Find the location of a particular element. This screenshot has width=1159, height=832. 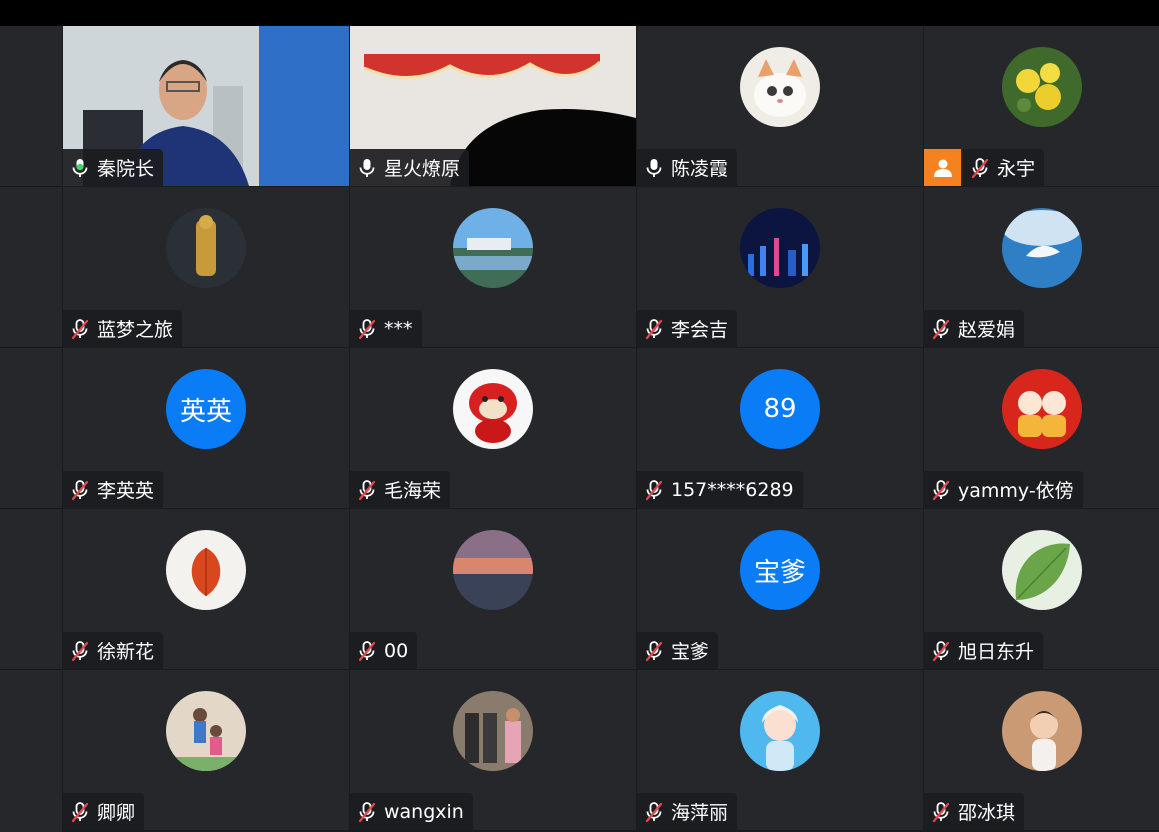

participant-tile: 永宇 is located at coordinates (1041, 106).